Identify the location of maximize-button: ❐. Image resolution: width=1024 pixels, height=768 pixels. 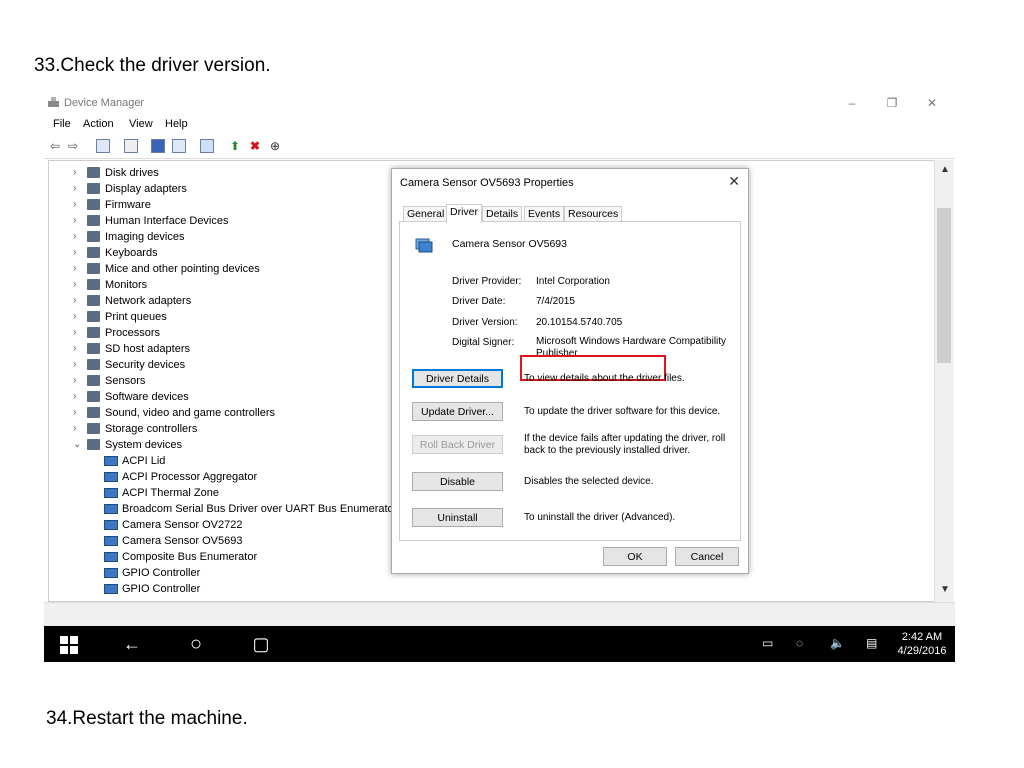
(892, 103).